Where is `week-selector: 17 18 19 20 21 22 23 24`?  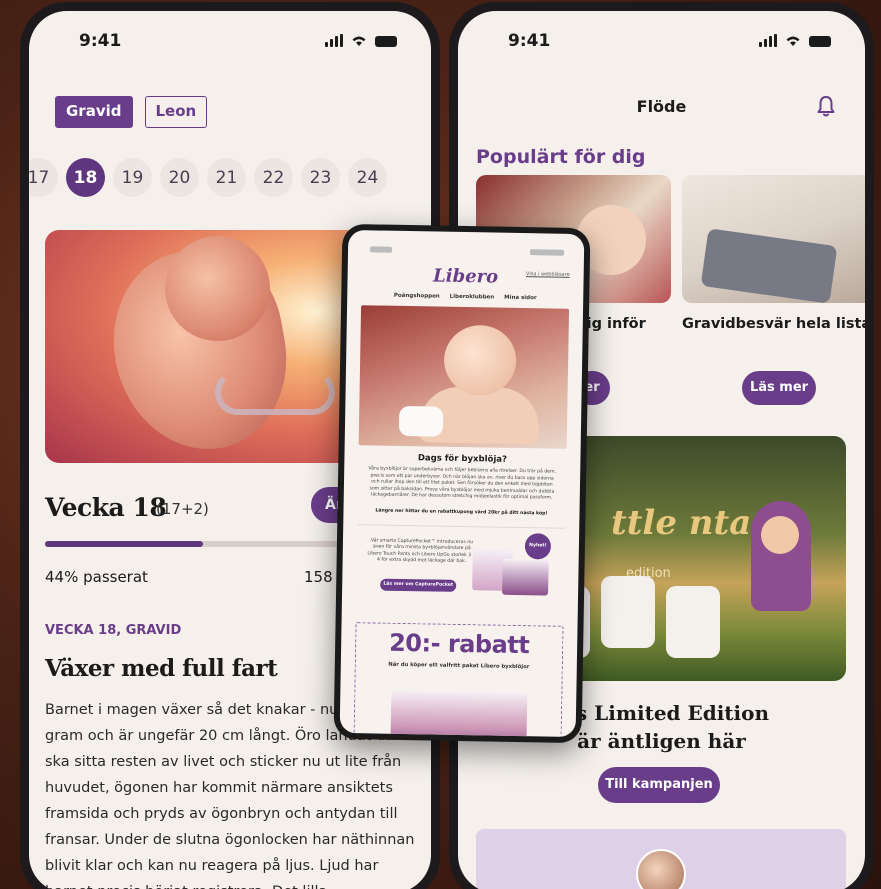 week-selector: 17 18 19 20 21 22 23 24 is located at coordinates (208, 177).